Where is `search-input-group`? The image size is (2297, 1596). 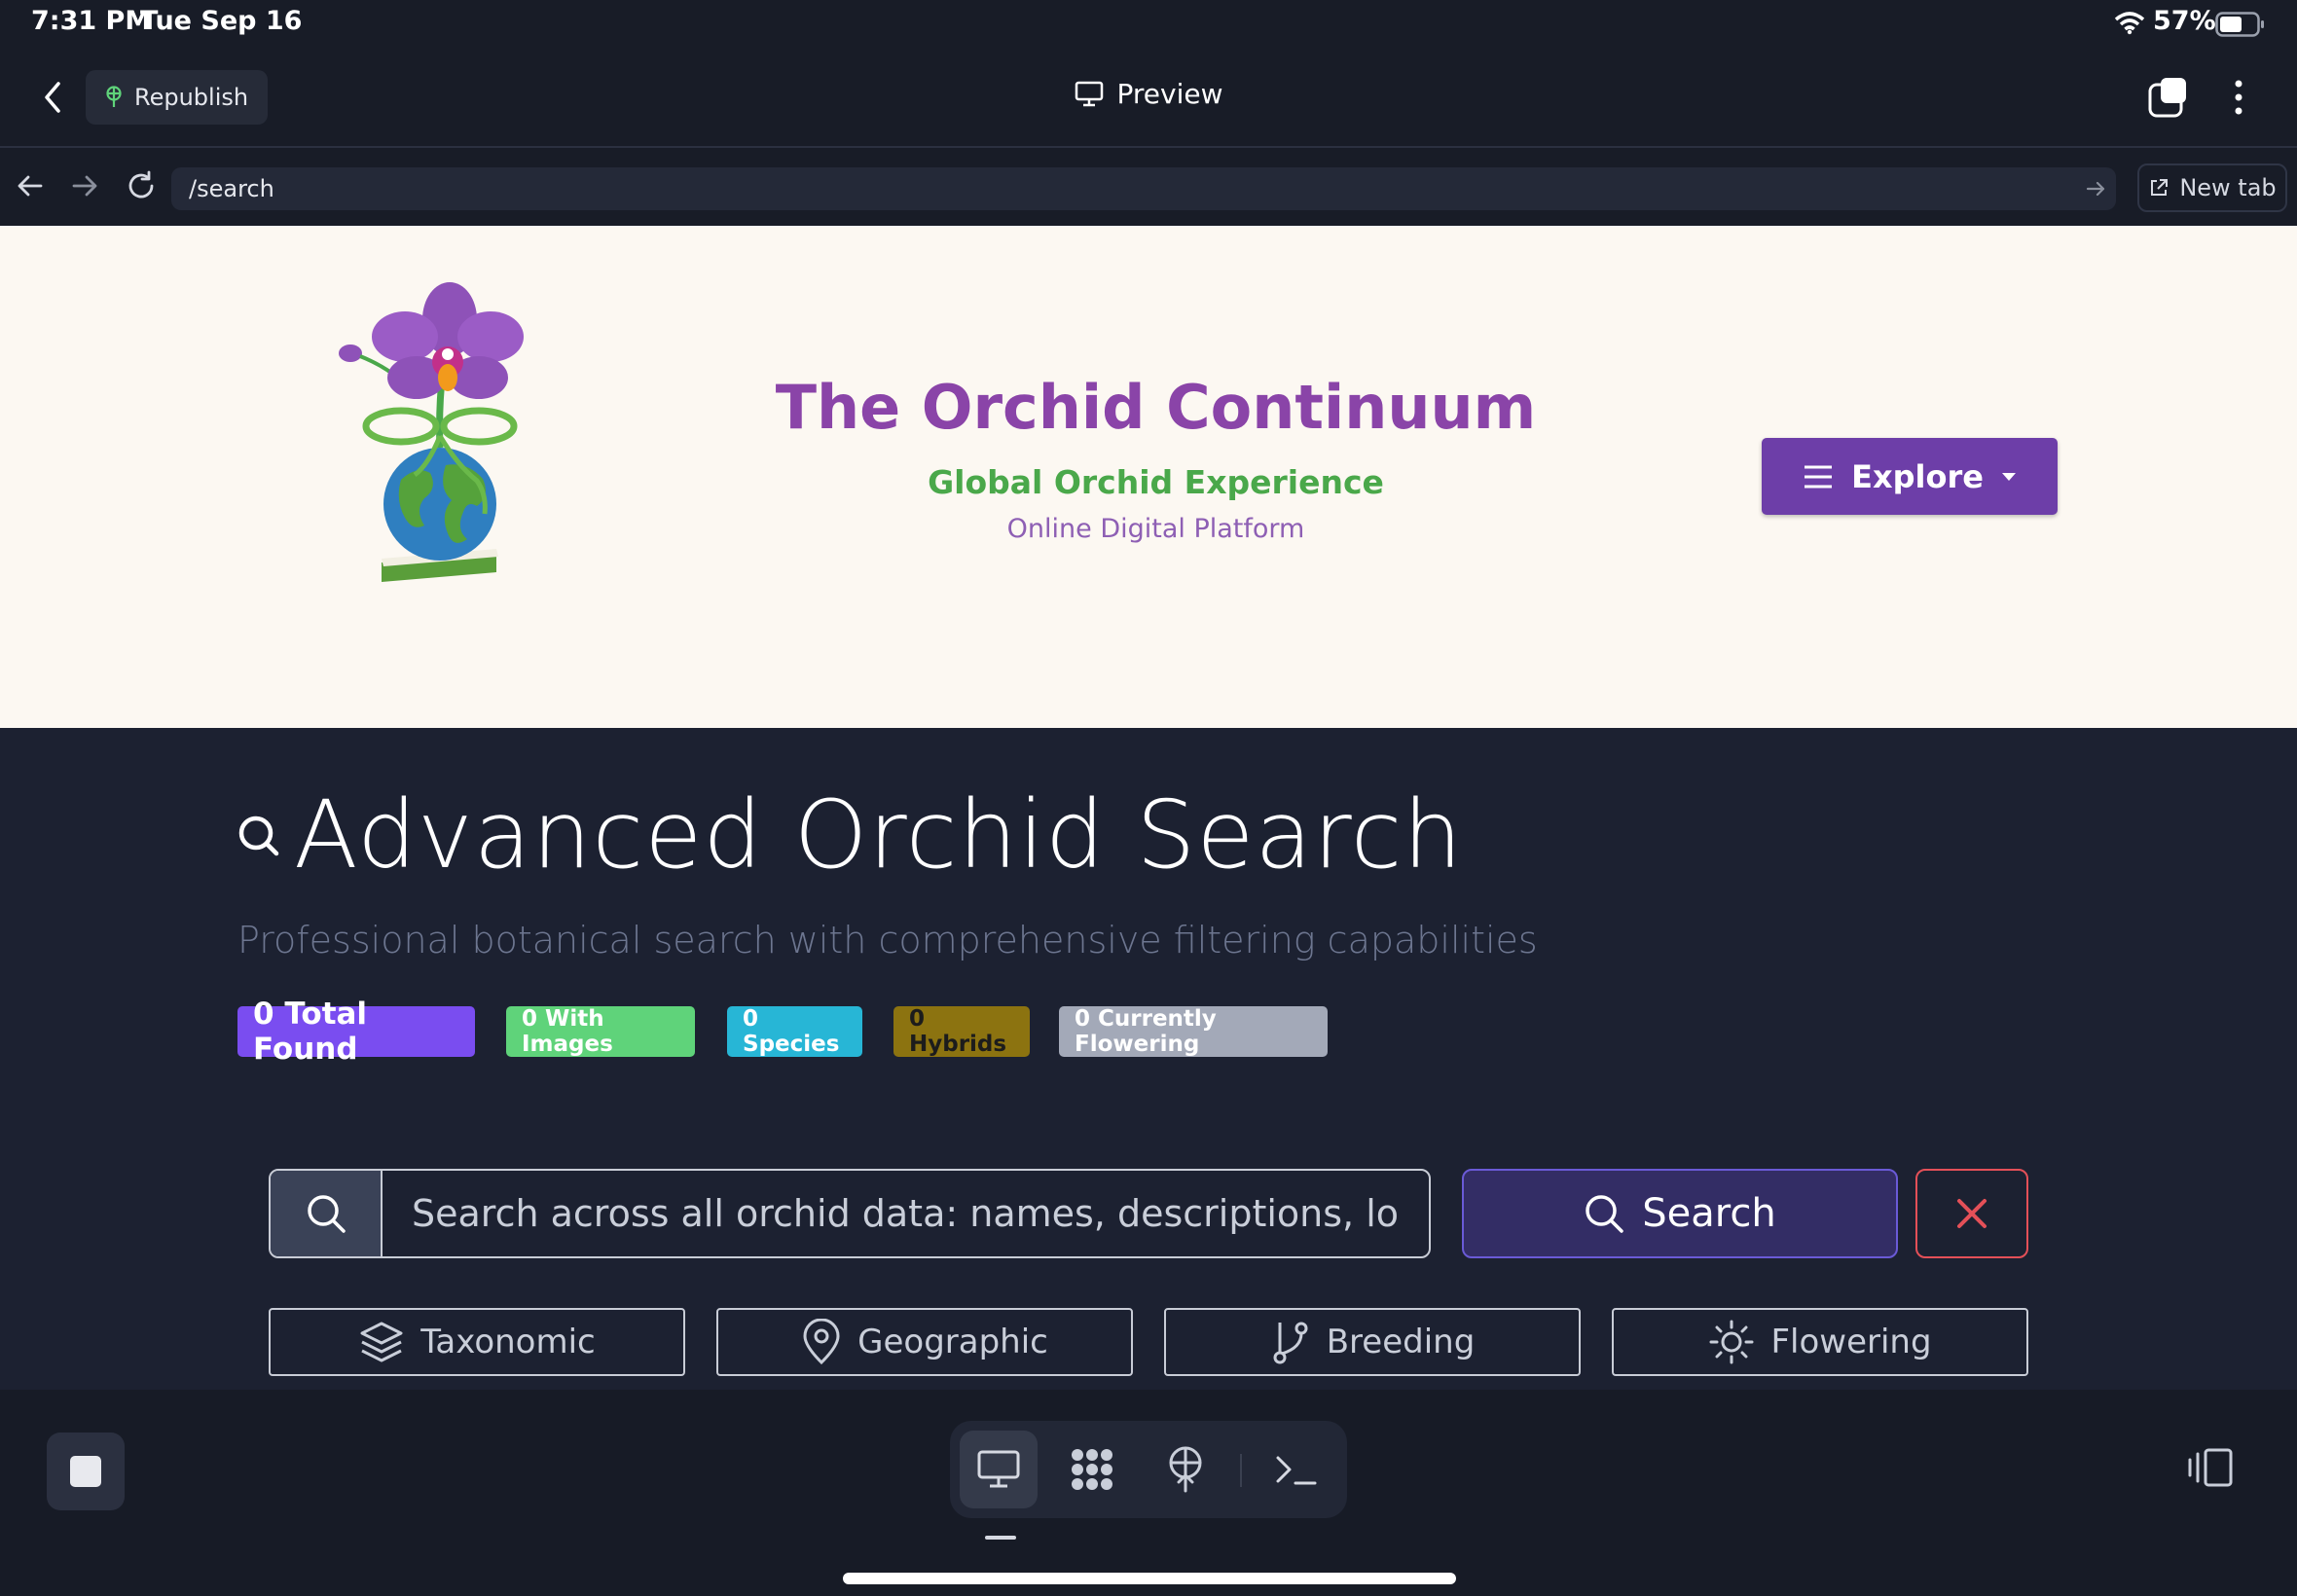
search-input-group is located at coordinates (850, 1213).